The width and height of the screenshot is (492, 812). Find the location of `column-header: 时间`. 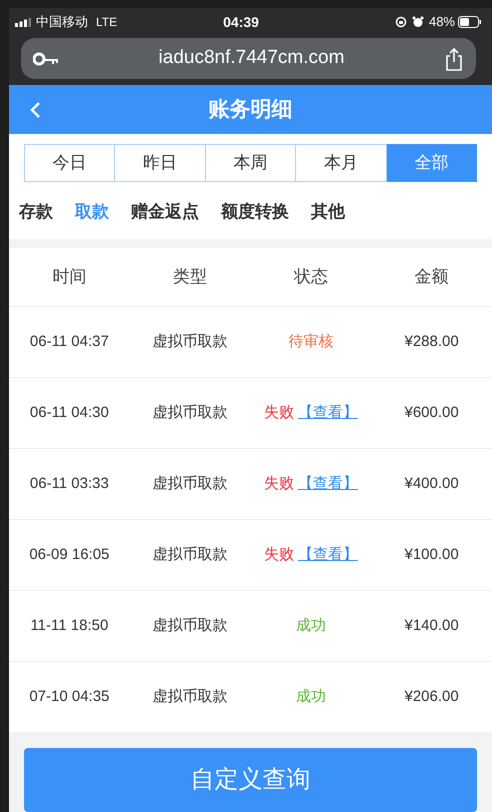

column-header: 时间 is located at coordinates (69, 277).